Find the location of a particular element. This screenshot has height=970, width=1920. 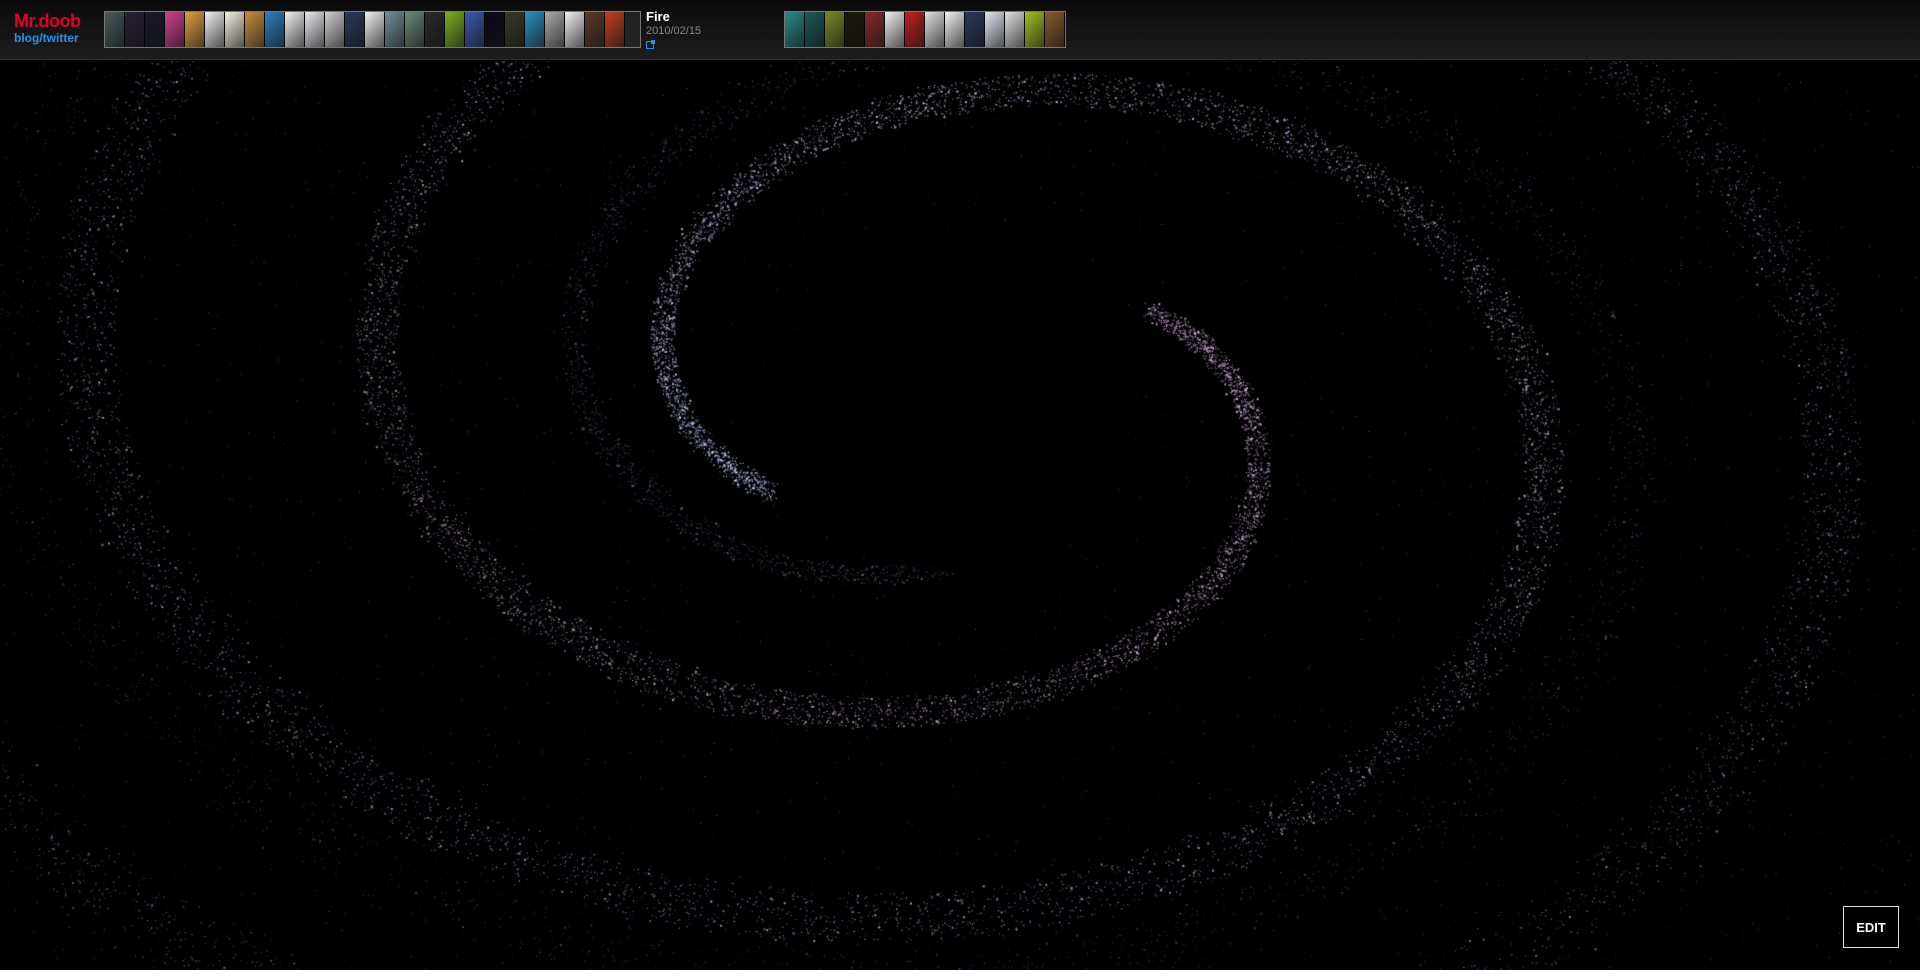

top-bar: Mr.doob blog/twitter Fire 2010/02/15 is located at coordinates (960, 30).